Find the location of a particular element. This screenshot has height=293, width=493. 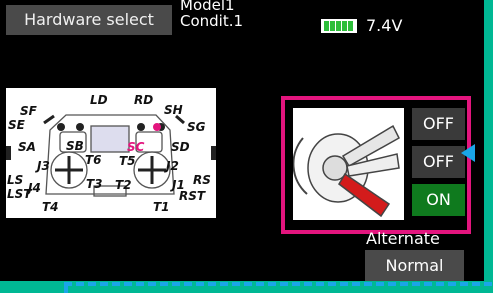

label-ls: LS is located at coordinates (15, 180).